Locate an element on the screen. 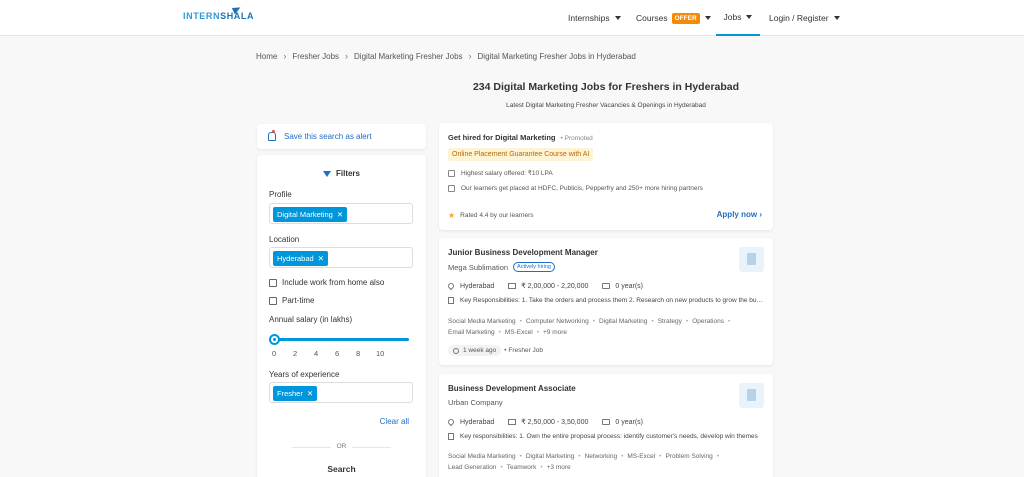 This screenshot has height=477, width=1024. experience-label: Years of experience is located at coordinates (304, 374).